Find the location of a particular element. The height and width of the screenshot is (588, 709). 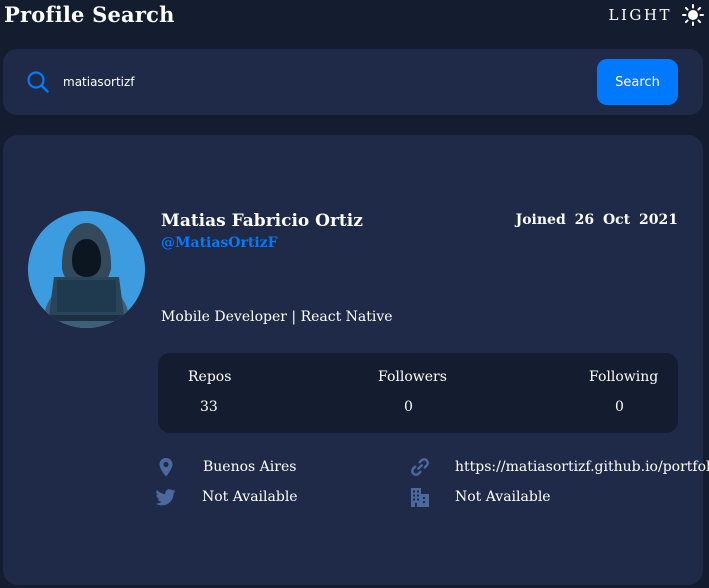

followers-label: Followers is located at coordinates (412, 377).